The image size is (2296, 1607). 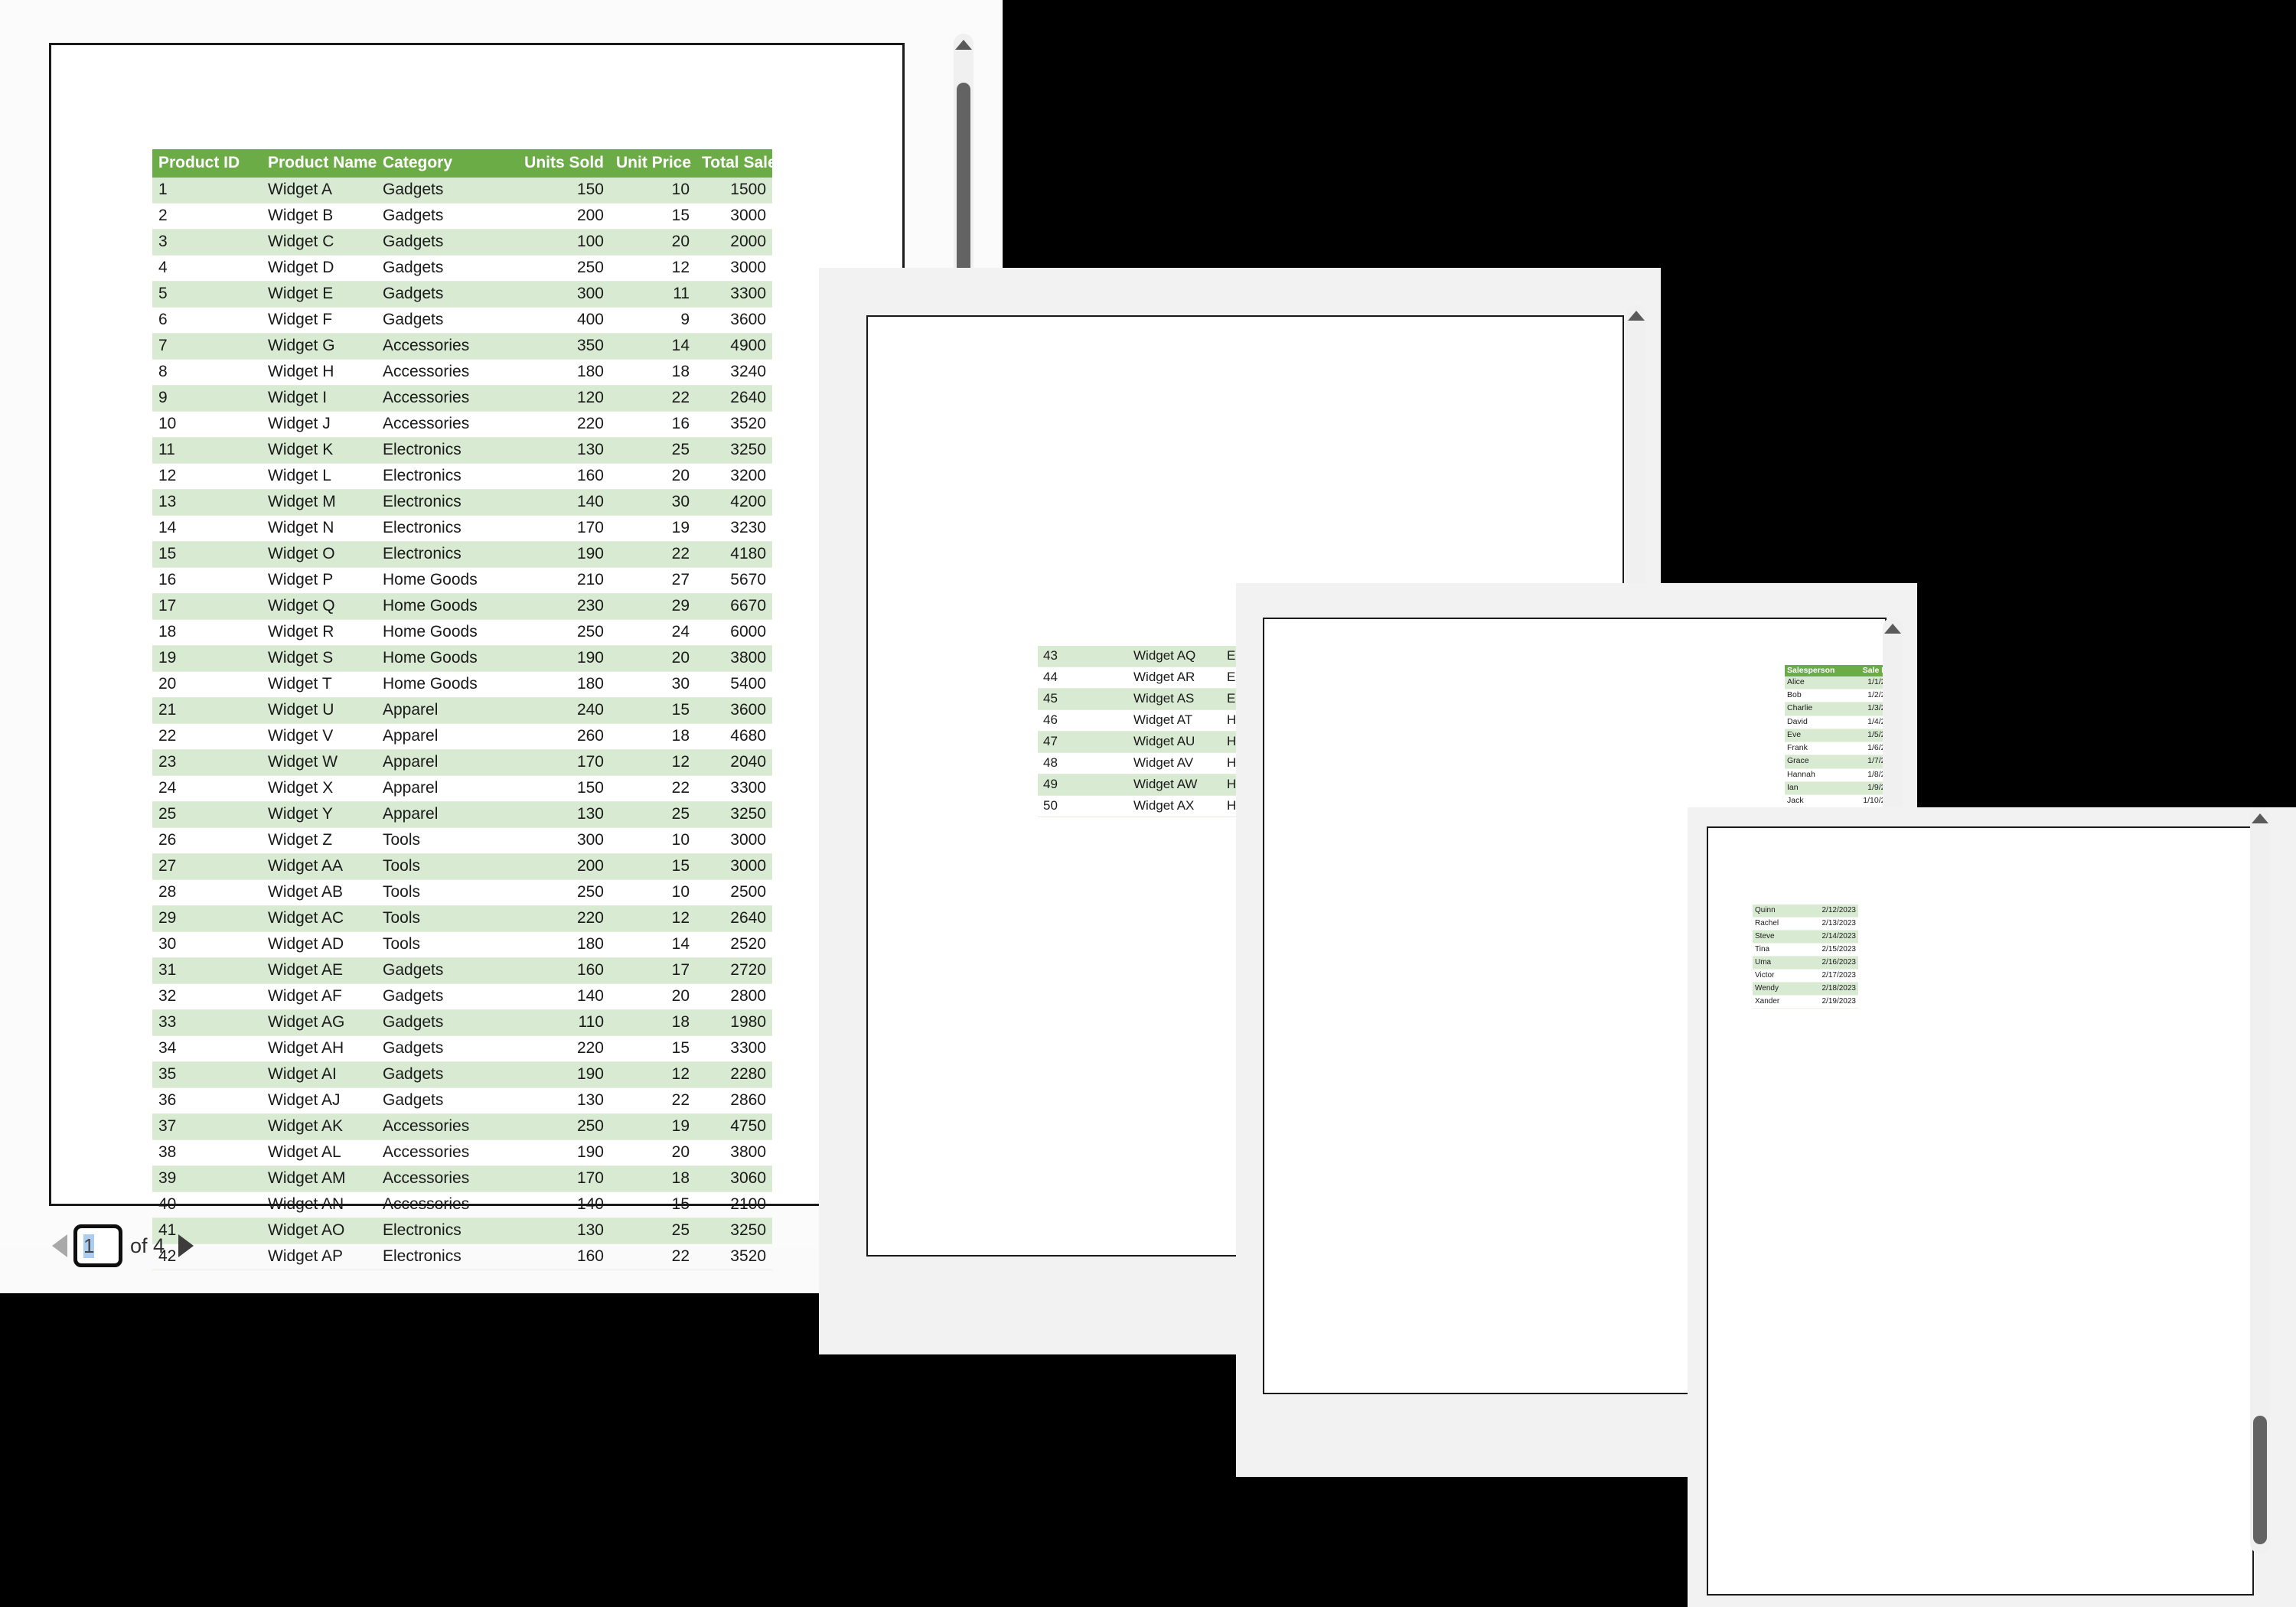 What do you see at coordinates (563, 163) in the screenshot?
I see `col-units-sold: Units Sold` at bounding box center [563, 163].